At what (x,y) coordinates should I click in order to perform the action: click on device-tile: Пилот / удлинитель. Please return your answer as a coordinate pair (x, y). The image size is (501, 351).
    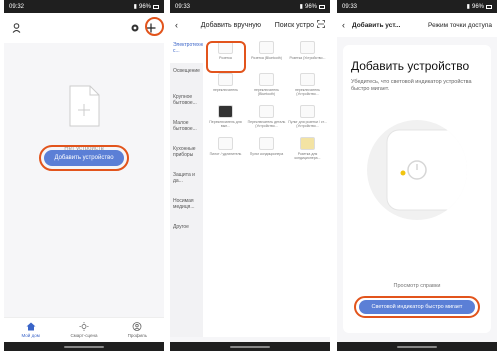
    Looking at the image, I should click on (225, 150).